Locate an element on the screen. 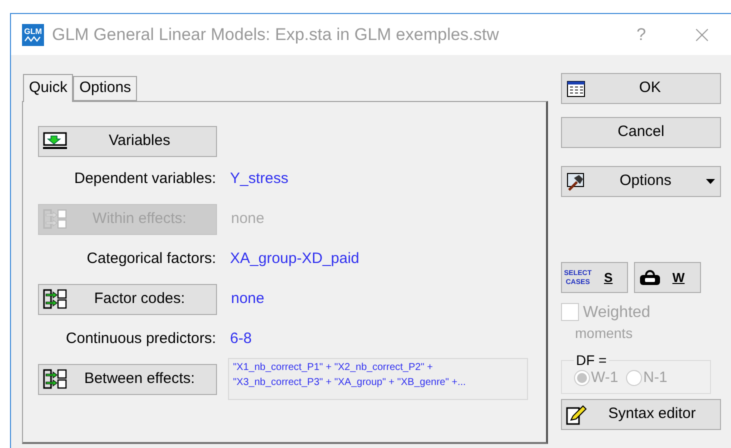 The height and width of the screenshot is (448, 731). field-value: Y_stress is located at coordinates (259, 178).